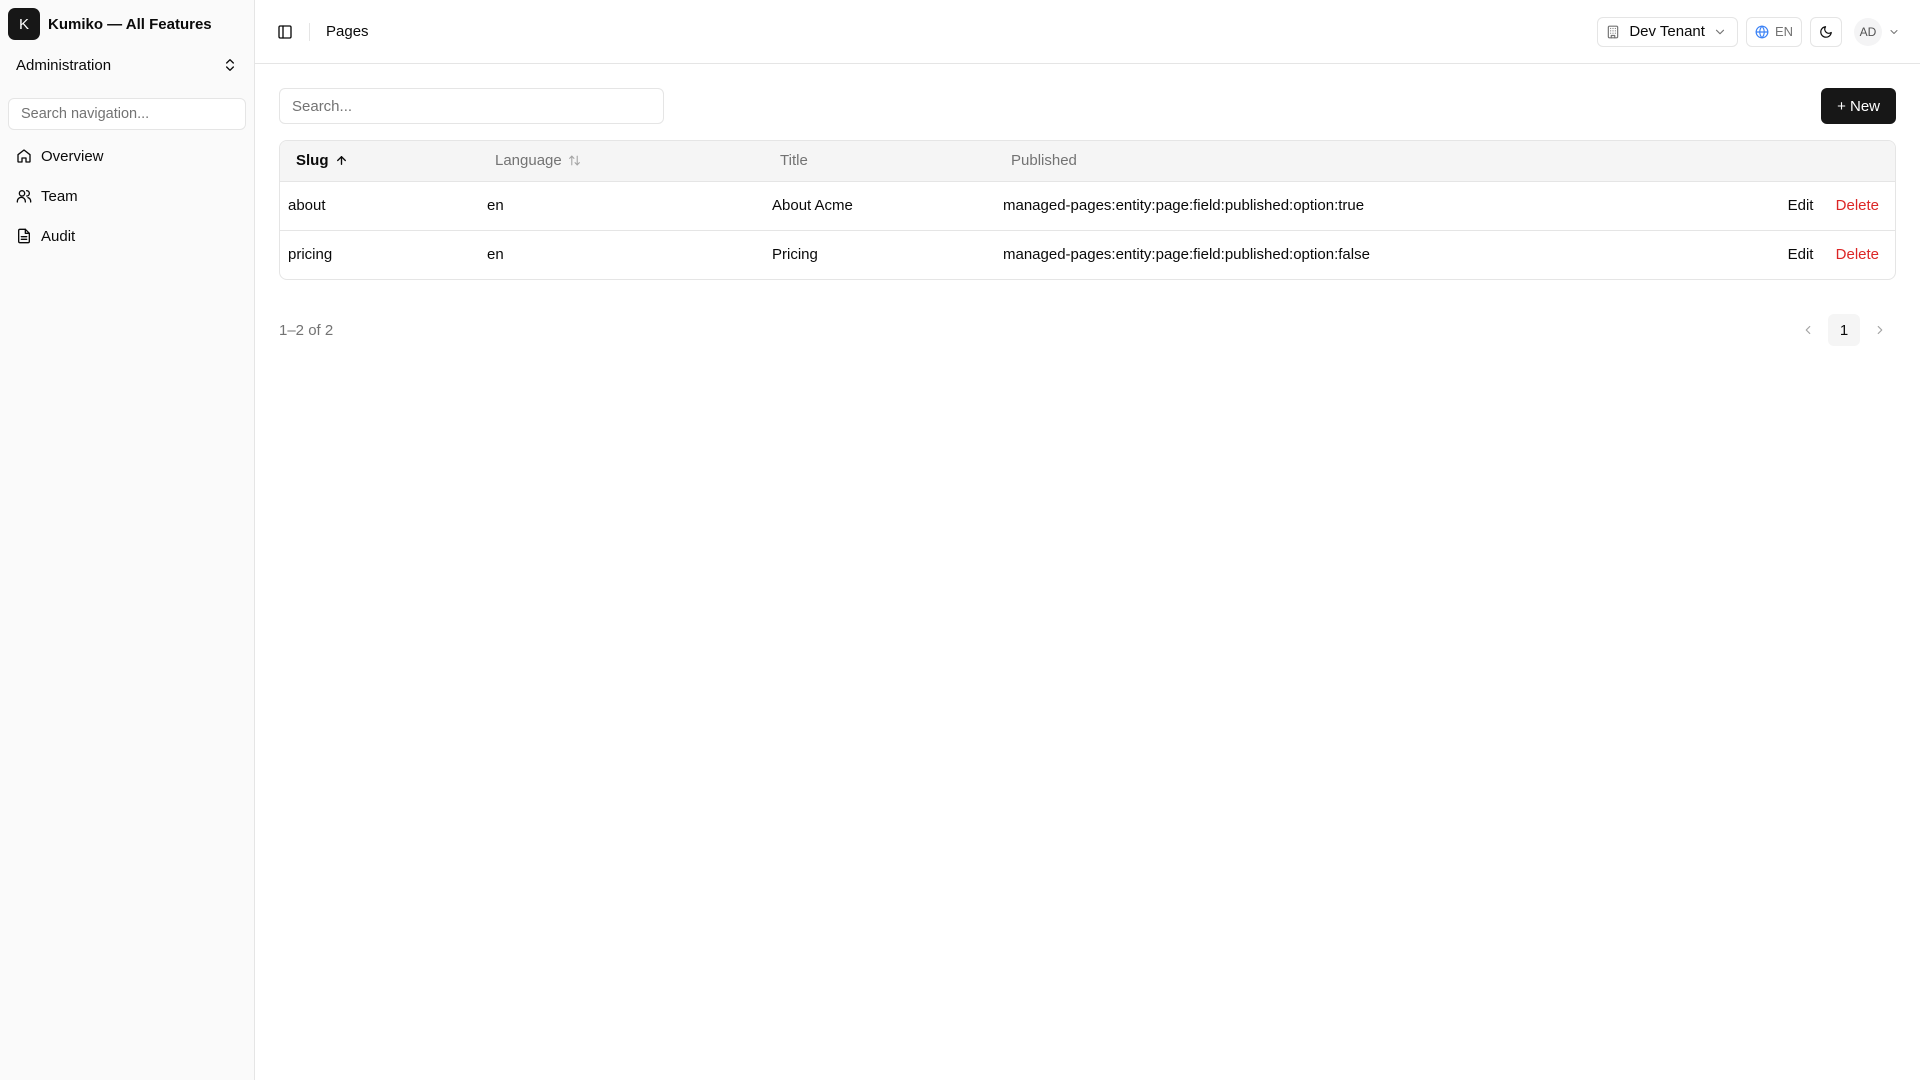 This screenshot has width=1920, height=1080. What do you see at coordinates (1087, 330) in the screenshot?
I see `pagination: 1–2 of 2 1` at bounding box center [1087, 330].